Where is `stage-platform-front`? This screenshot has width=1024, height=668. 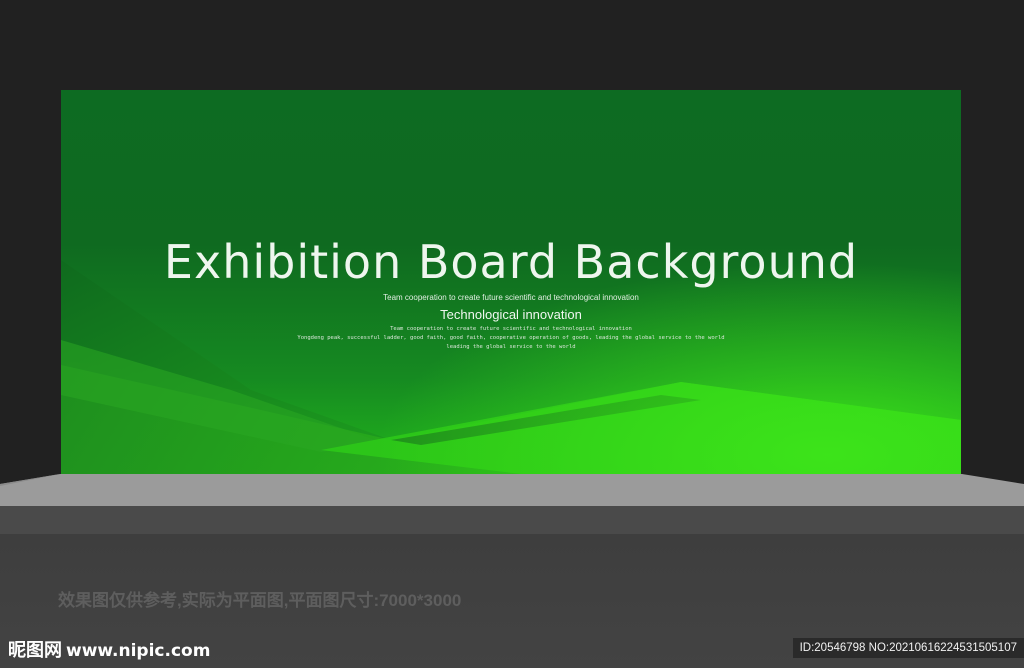
stage-platform-front is located at coordinates (512, 520).